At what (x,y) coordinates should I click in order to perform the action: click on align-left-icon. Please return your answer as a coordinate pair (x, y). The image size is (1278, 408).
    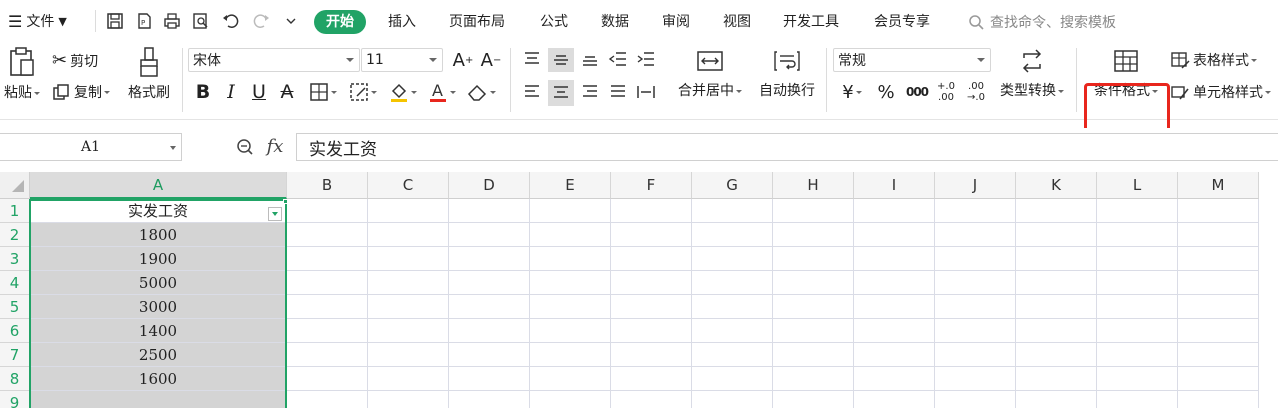
    Looking at the image, I should click on (532, 92).